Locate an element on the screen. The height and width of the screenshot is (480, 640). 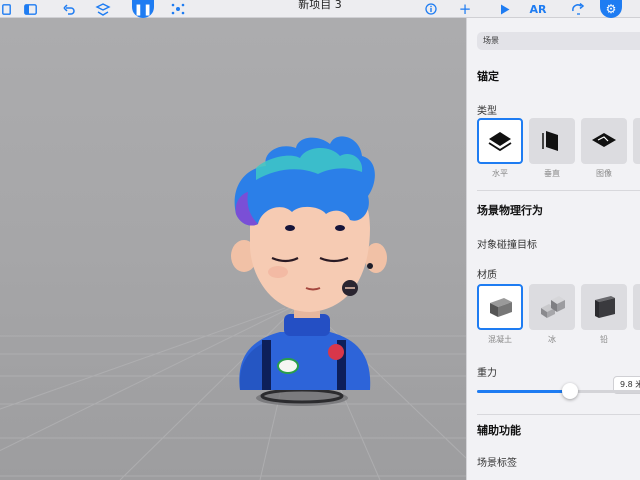
anchor-image-caption: 图像 is located at coordinates (604, 173).